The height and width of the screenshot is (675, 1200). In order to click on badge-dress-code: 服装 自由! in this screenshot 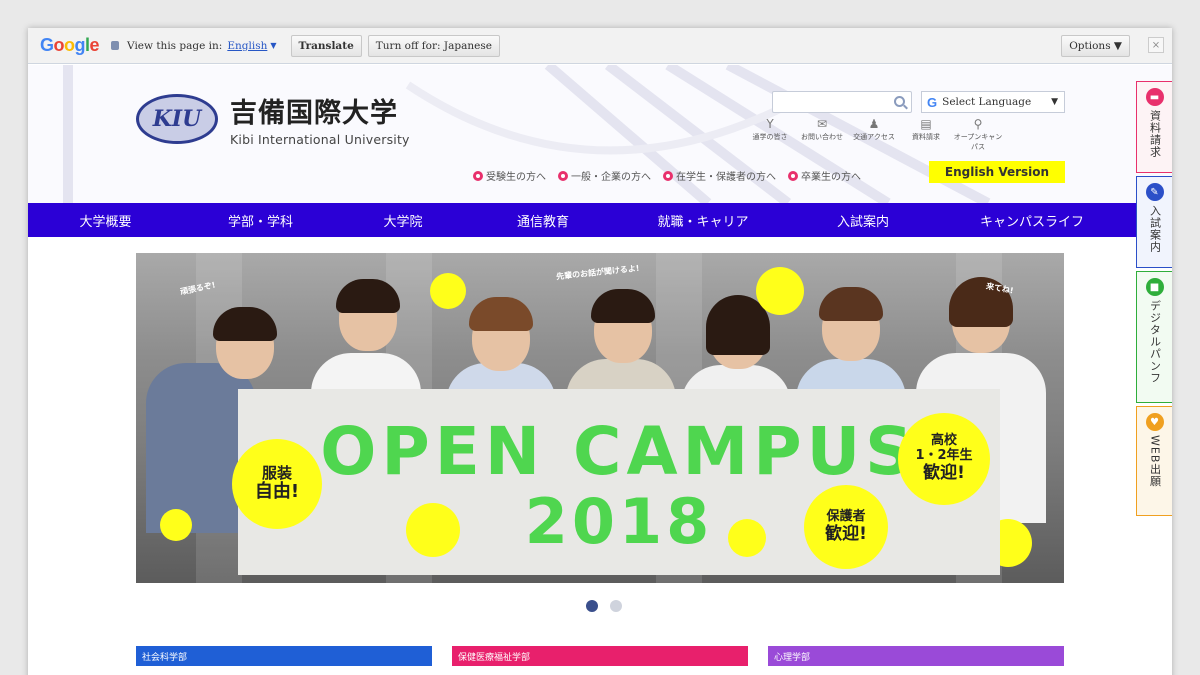, I will do `click(277, 484)`.